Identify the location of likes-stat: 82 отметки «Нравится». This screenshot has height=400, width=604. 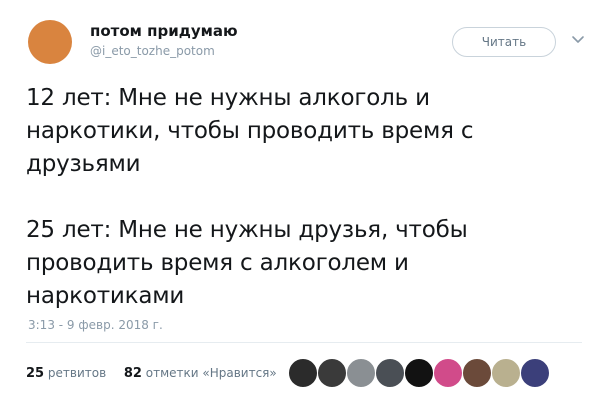
(200, 373).